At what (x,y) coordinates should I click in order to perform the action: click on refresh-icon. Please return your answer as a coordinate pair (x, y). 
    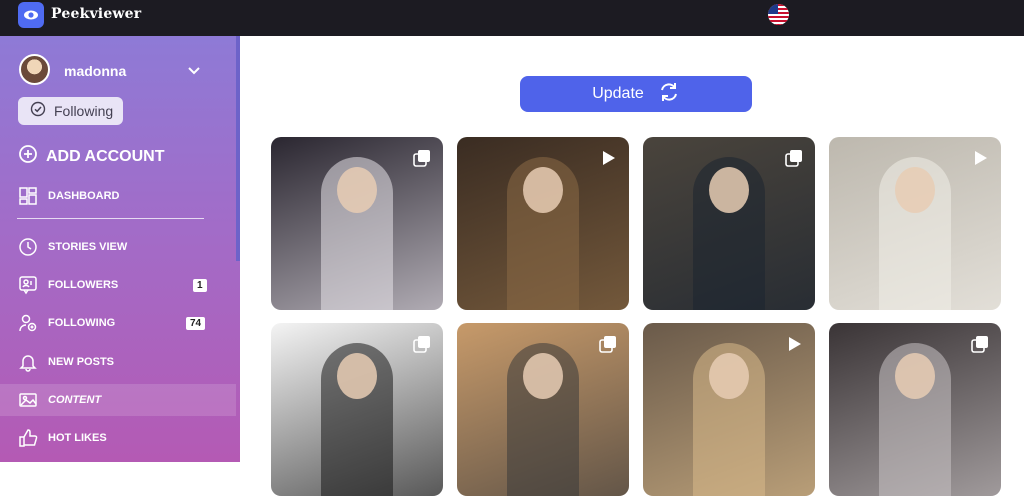
    Looking at the image, I should click on (669, 94).